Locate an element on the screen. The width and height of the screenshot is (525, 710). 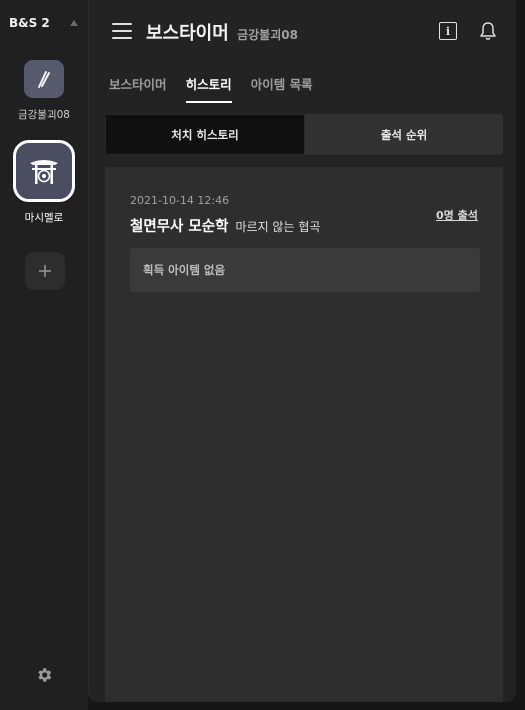
segment-attendance-ranking: 출석 순위 is located at coordinates (404, 134).